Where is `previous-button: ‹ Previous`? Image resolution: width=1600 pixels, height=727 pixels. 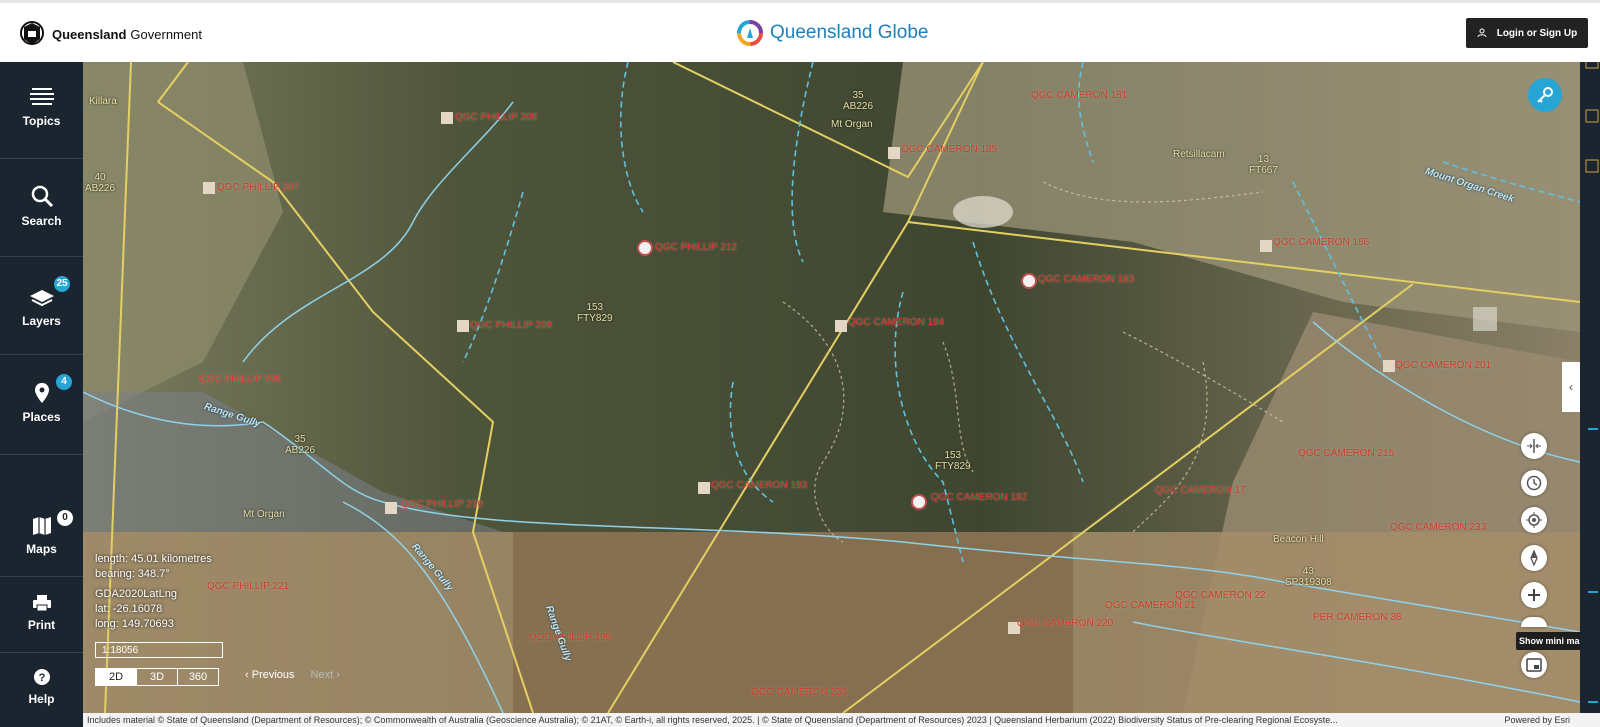
previous-button: ‹ Previous is located at coordinates (270, 675).